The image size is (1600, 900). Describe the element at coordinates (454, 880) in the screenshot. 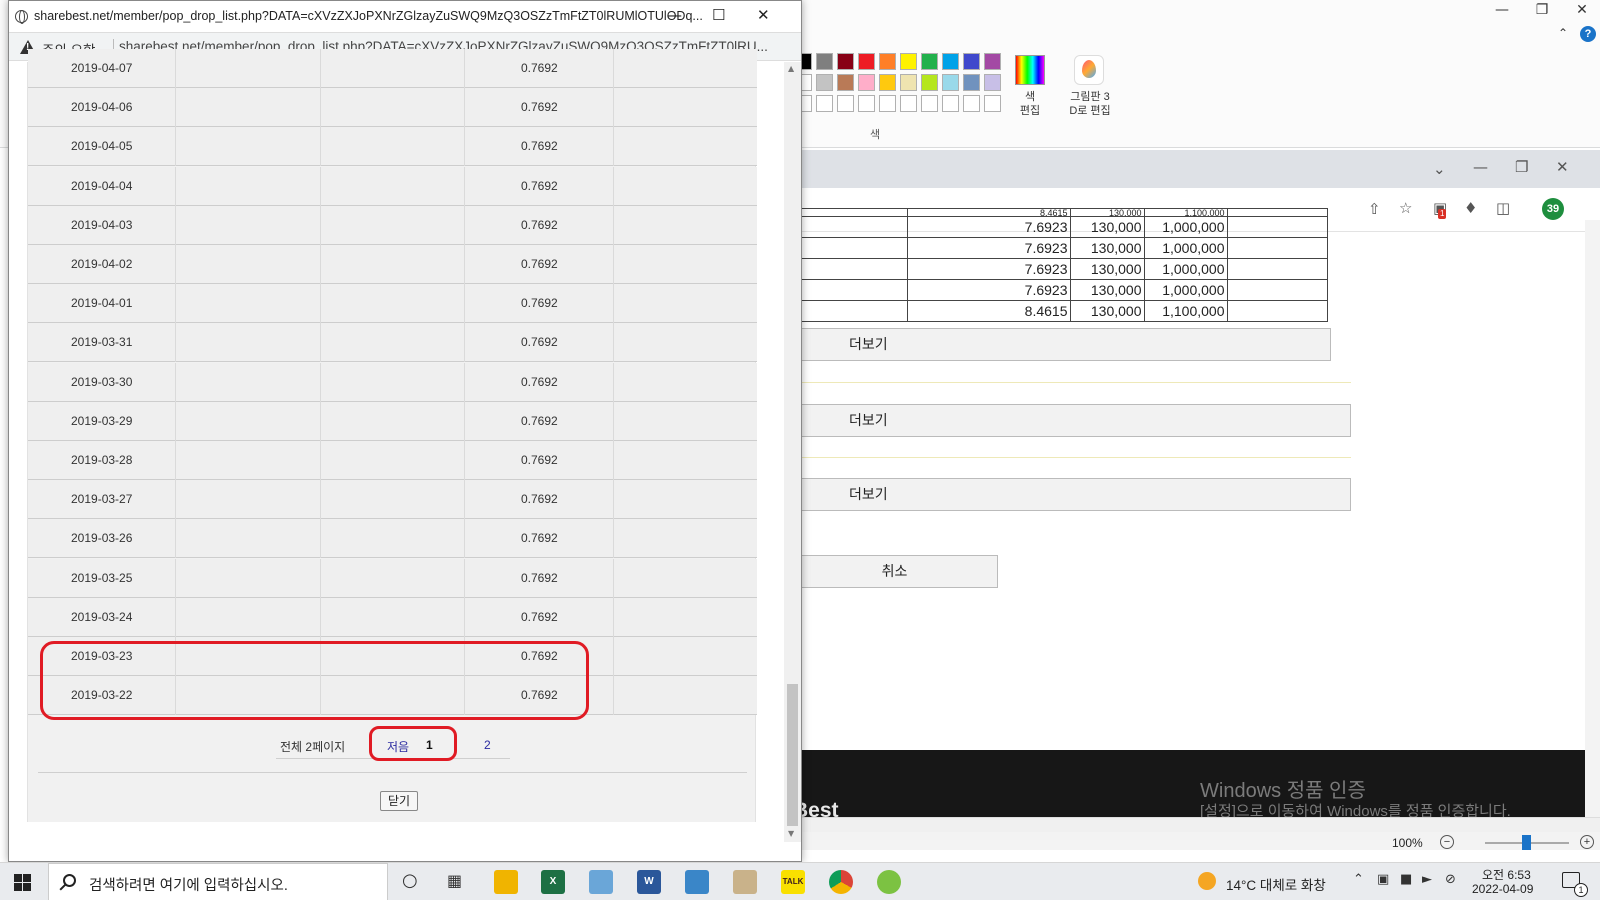

I see `task-view-icon: ▦` at that location.